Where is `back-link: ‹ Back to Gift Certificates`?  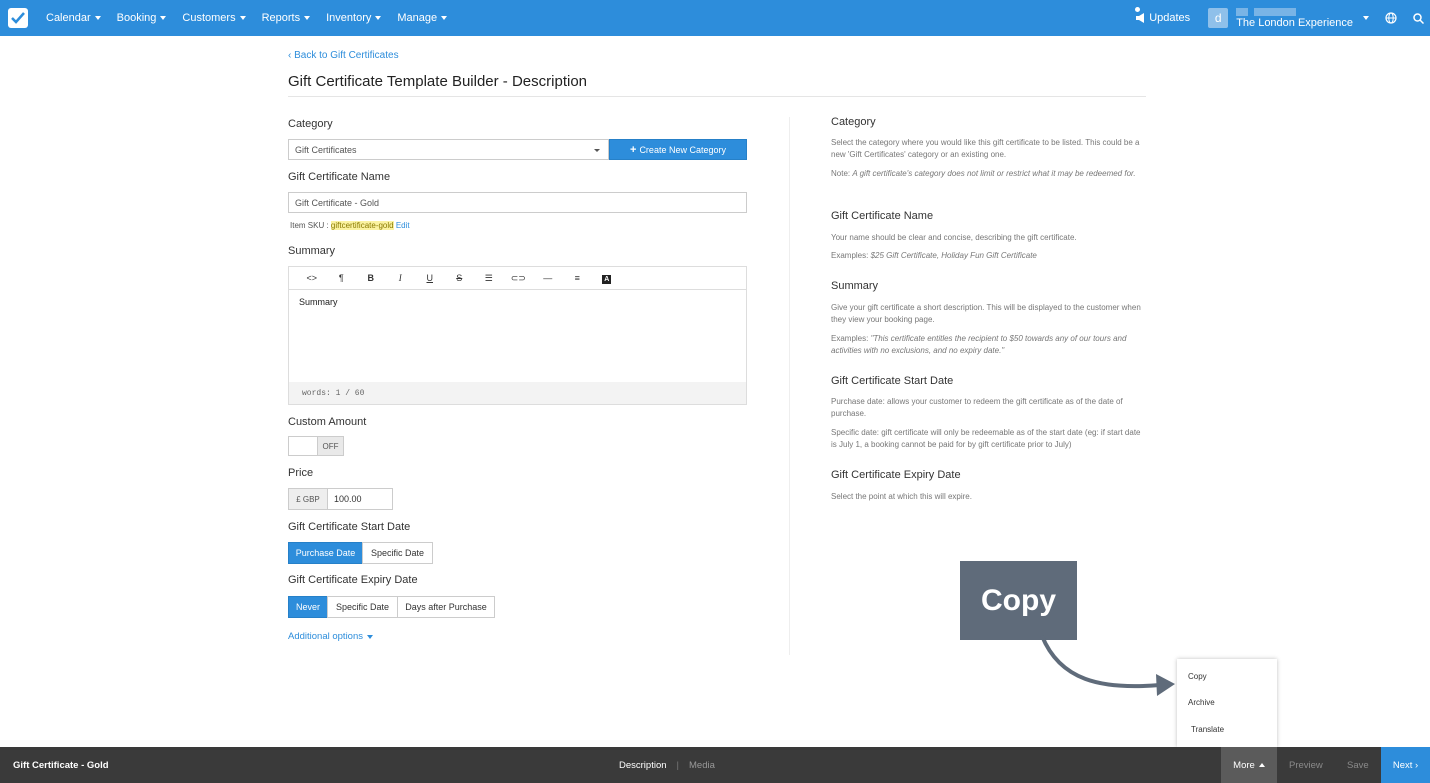
back-link: ‹ Back to Gift Certificates is located at coordinates (343, 55).